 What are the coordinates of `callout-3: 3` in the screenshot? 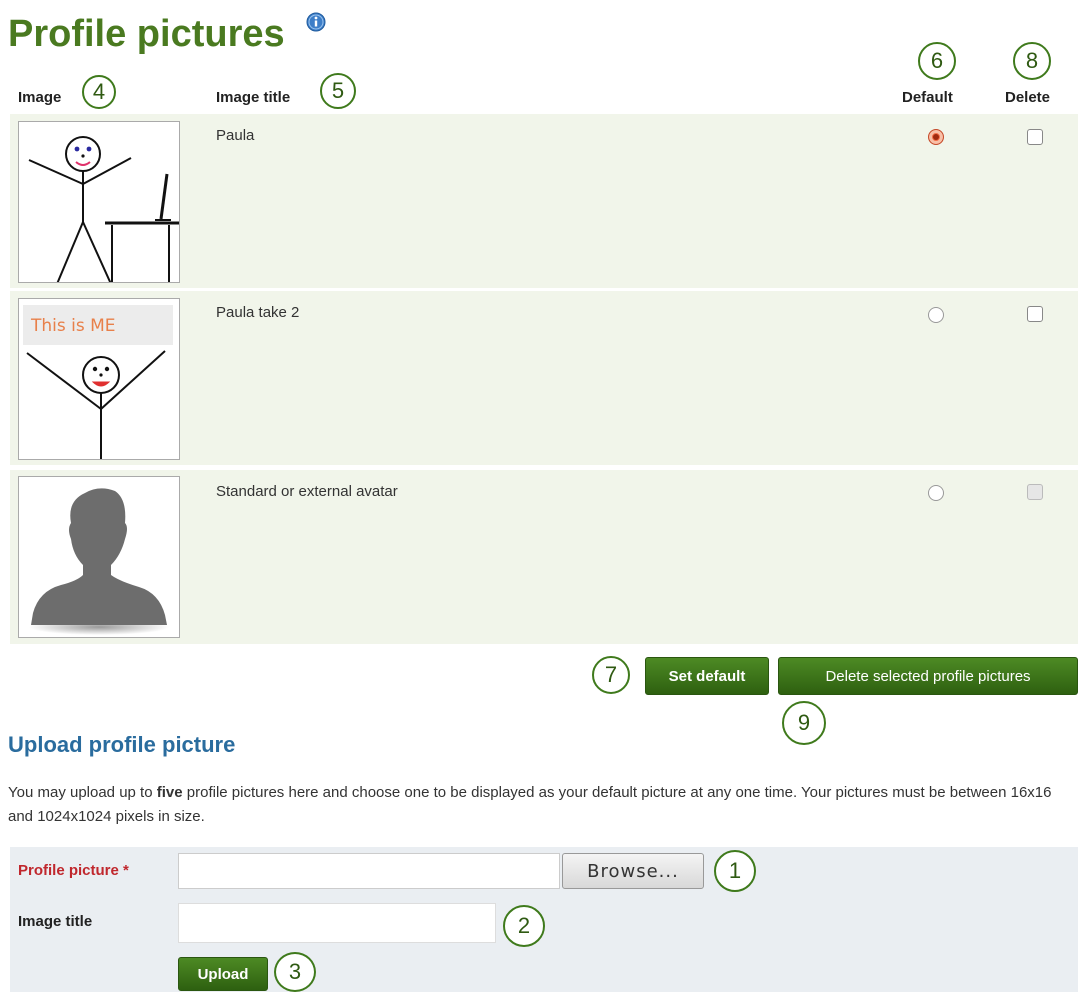 It's located at (295, 972).